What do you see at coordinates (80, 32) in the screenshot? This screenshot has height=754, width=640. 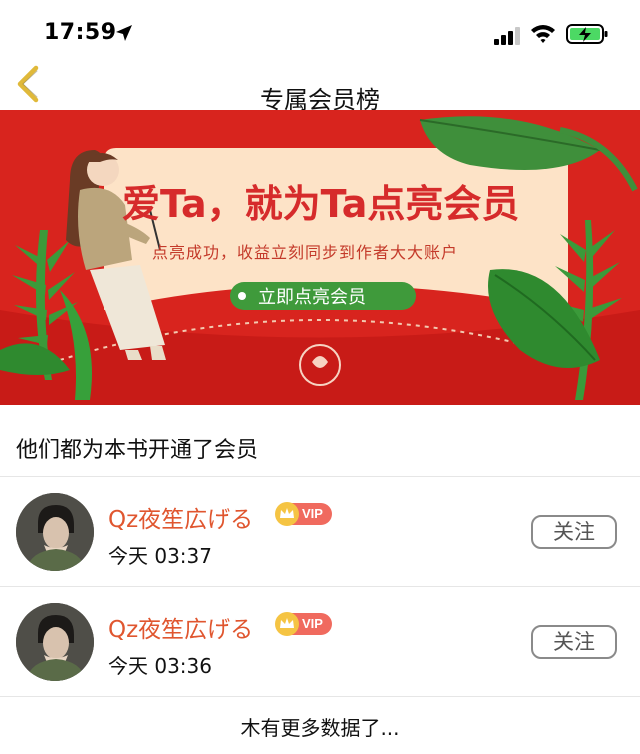 I see `status-time: 17:59` at bounding box center [80, 32].